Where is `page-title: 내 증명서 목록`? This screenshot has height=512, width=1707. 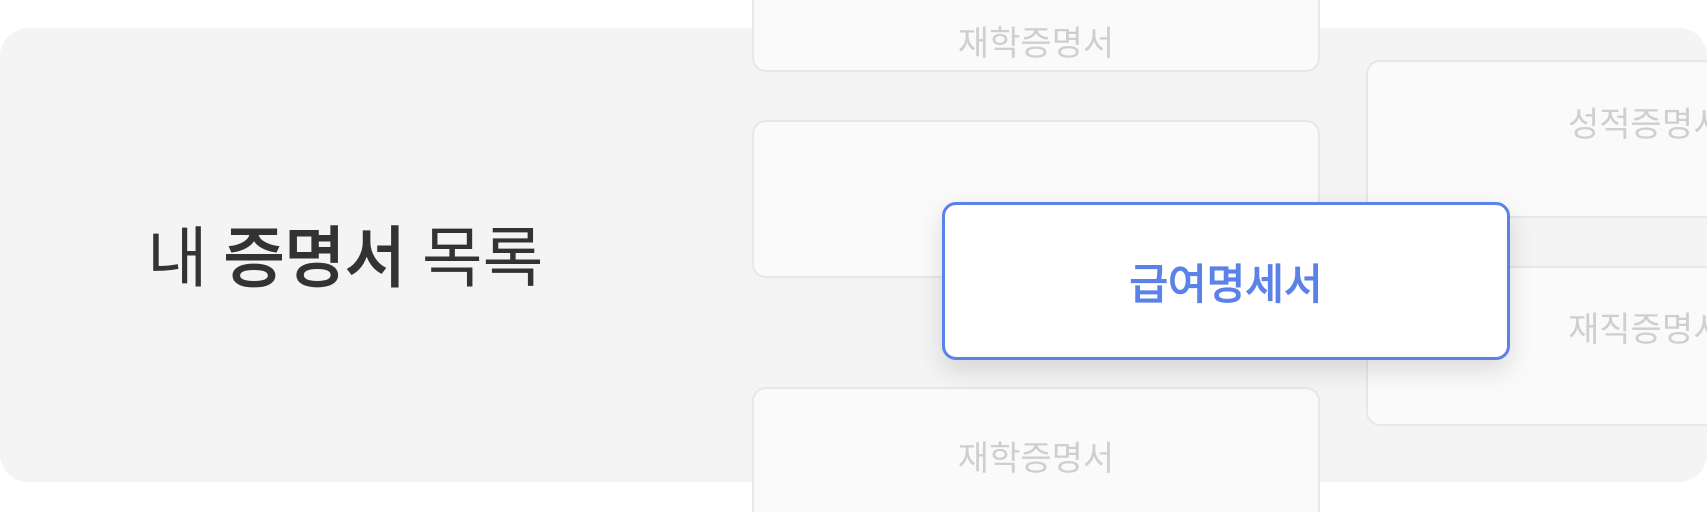
page-title: 내 증명서 목록 is located at coordinates (345, 259).